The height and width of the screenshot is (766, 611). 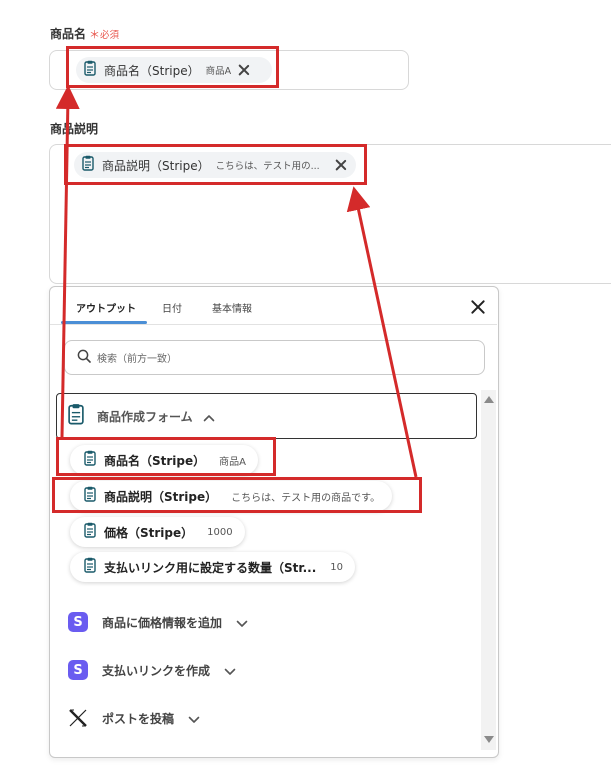 I want to click on output-item-quantity: 支払いリンク用に設定する数量（Str... 10, so click(x=212, y=567).